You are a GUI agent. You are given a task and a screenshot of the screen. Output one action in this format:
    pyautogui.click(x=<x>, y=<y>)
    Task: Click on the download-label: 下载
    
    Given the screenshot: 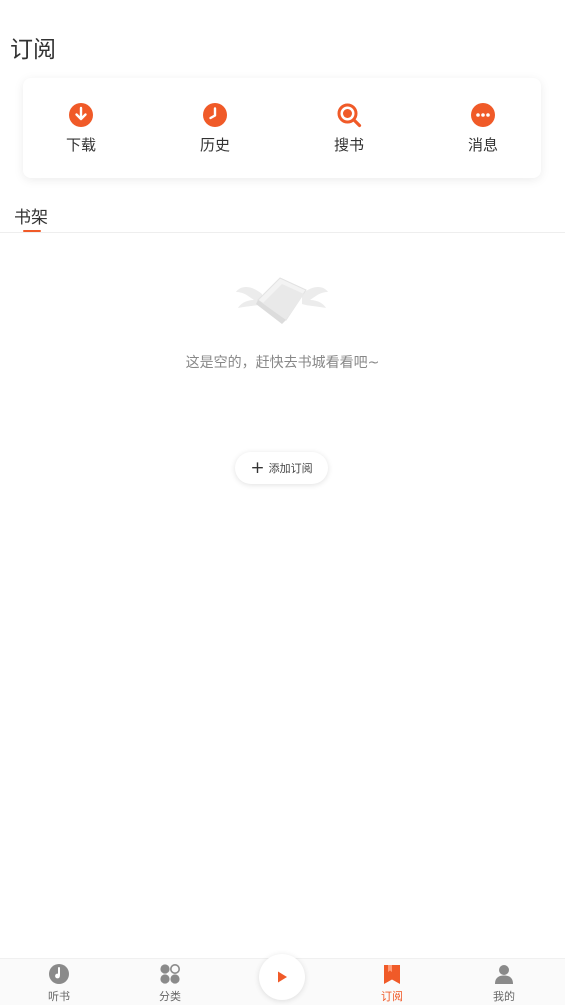 What is the action you would take?
    pyautogui.click(x=80, y=145)
    